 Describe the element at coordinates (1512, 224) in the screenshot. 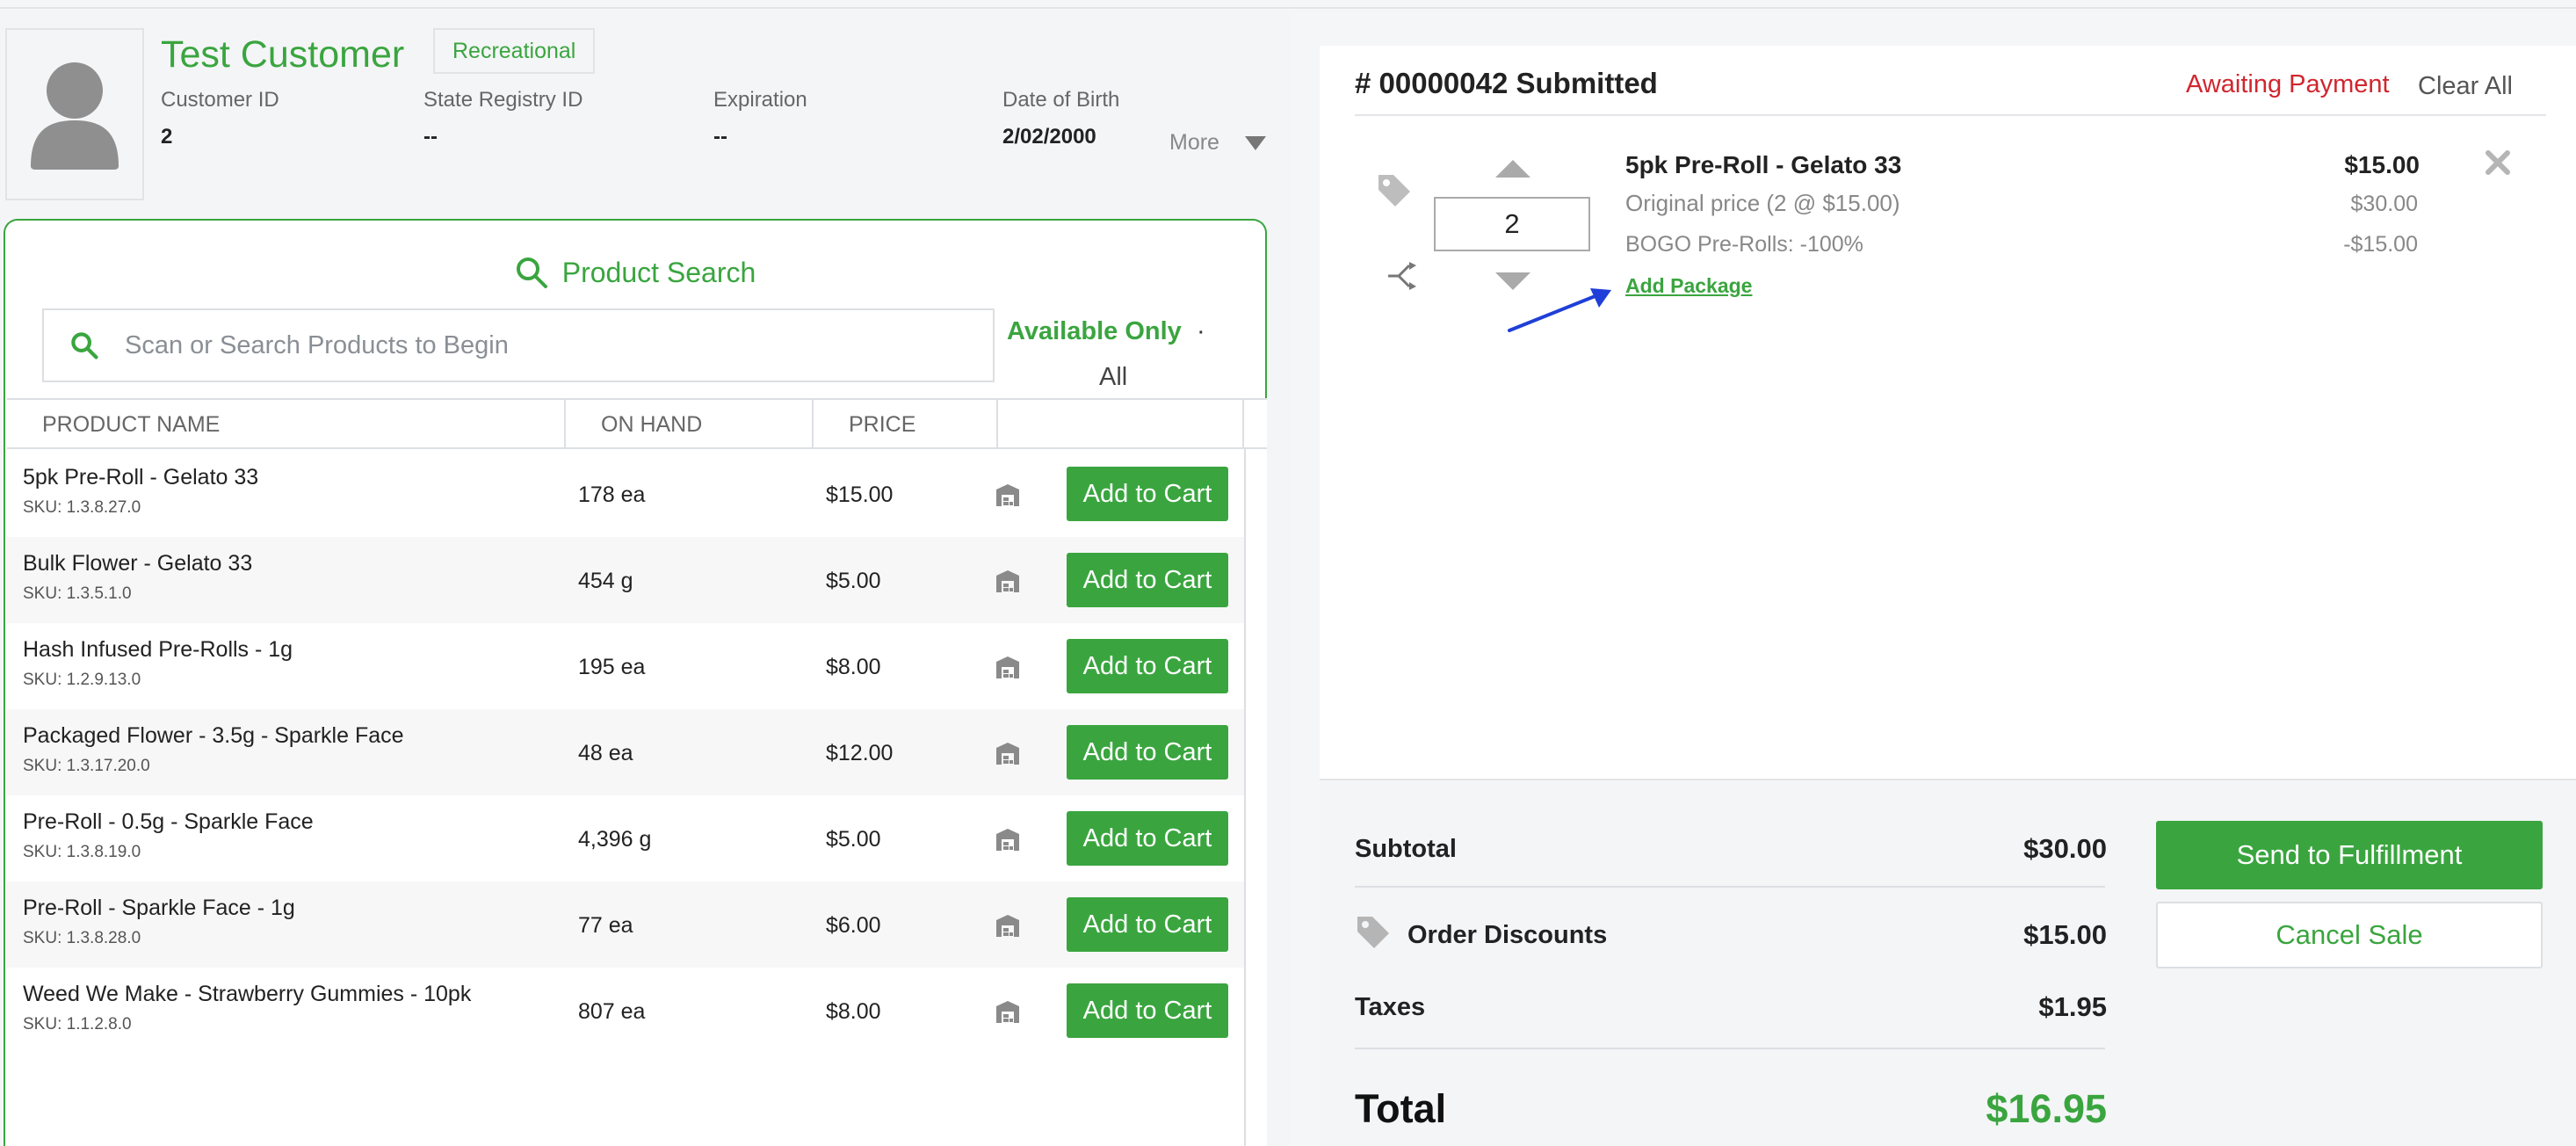

I see `quantity-input: 2` at that location.